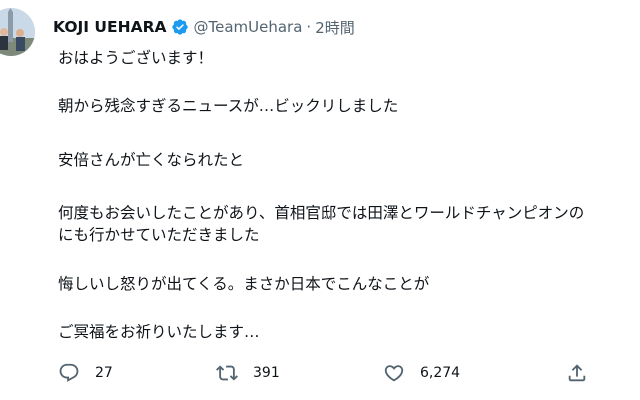 The width and height of the screenshot is (640, 400). I want to click on tweet-line: 朝から残念すぎるニュースが…ビックリしました, so click(228, 106).